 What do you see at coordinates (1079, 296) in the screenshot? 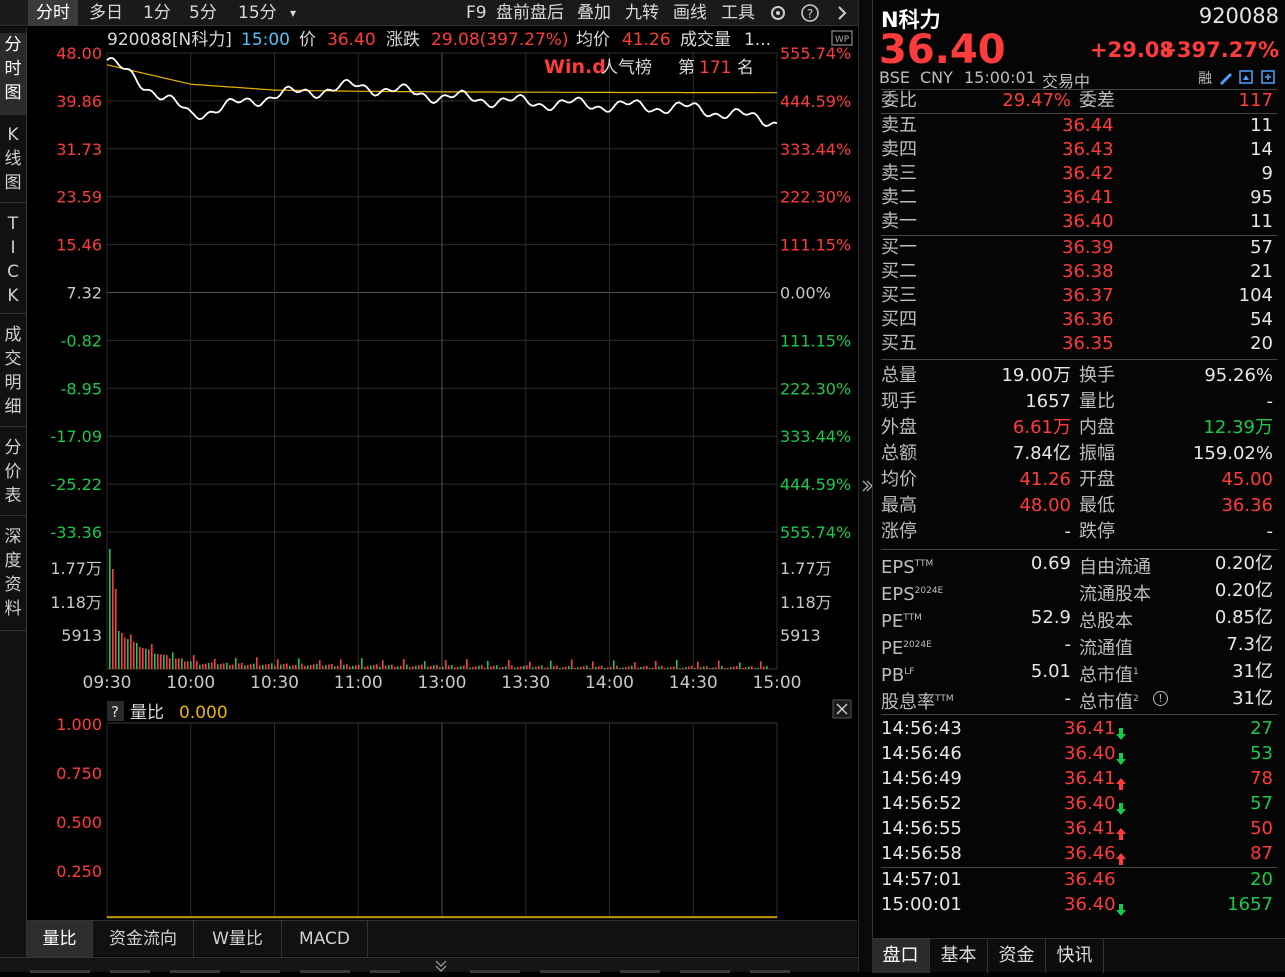
I see `order-level-row: 买三 36.37 104` at bounding box center [1079, 296].